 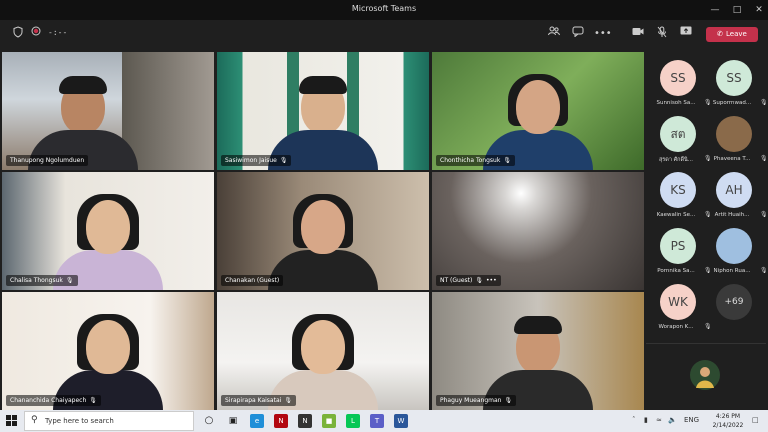 What do you see at coordinates (706, 343) in the screenshot?
I see `roster-divider` at bounding box center [706, 343].